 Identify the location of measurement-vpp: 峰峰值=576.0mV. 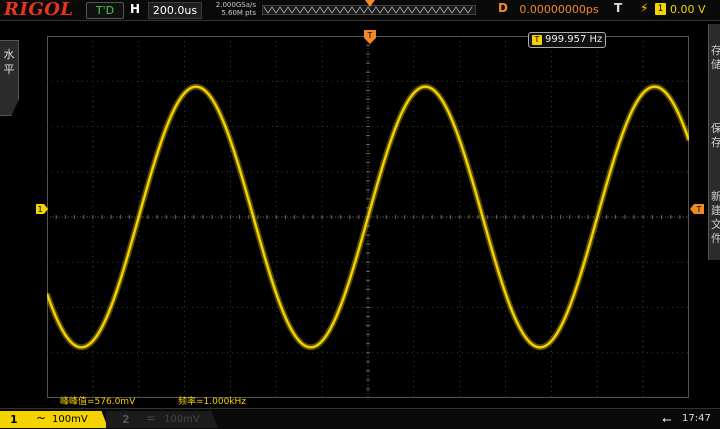
(98, 402).